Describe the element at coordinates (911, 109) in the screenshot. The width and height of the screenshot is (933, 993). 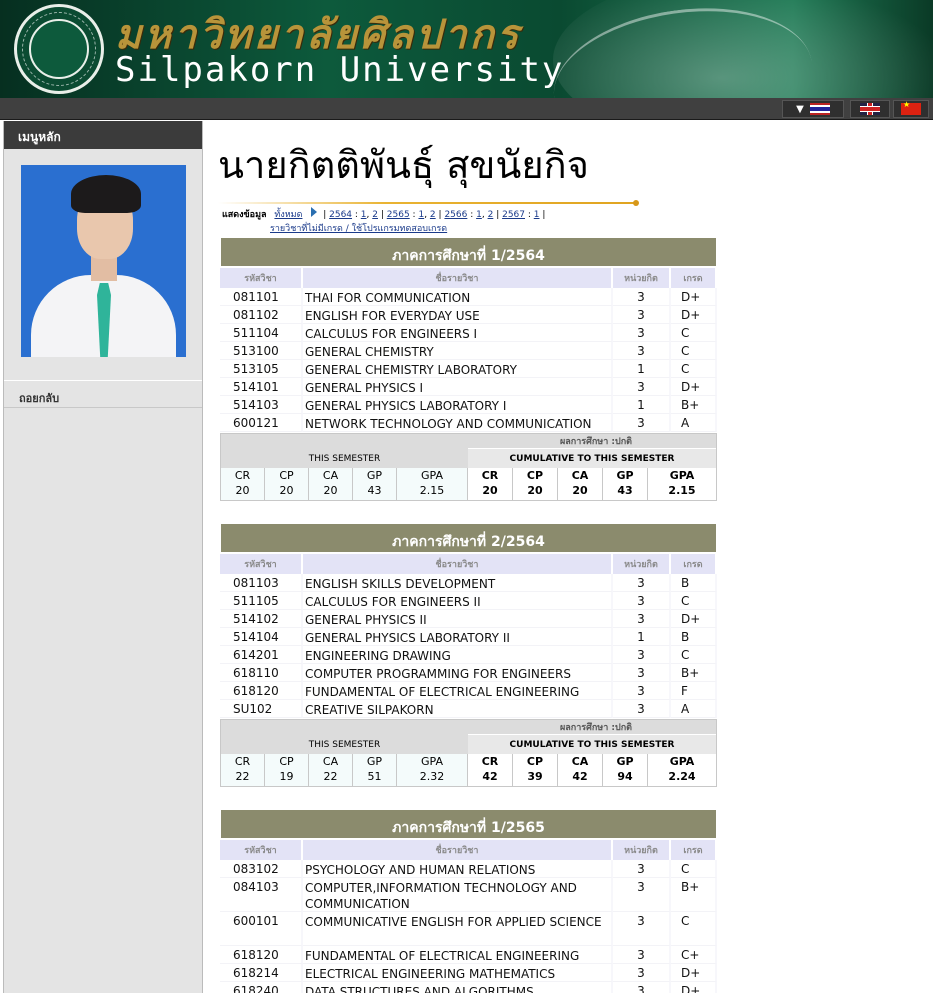
I see `language-chinese-button` at that location.